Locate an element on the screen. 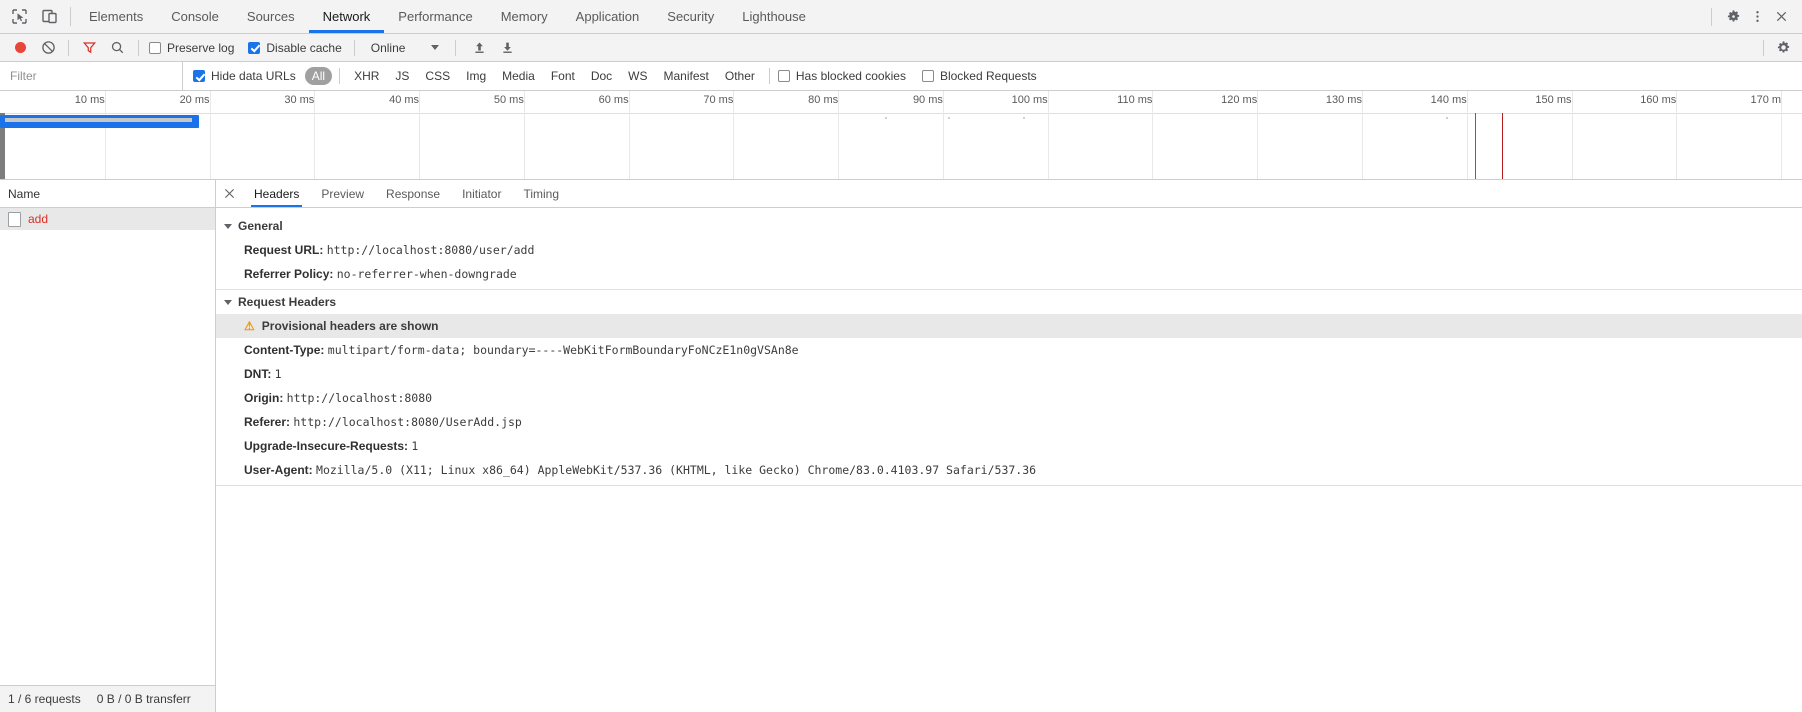  upload-arrow-icon is located at coordinates (479, 48).